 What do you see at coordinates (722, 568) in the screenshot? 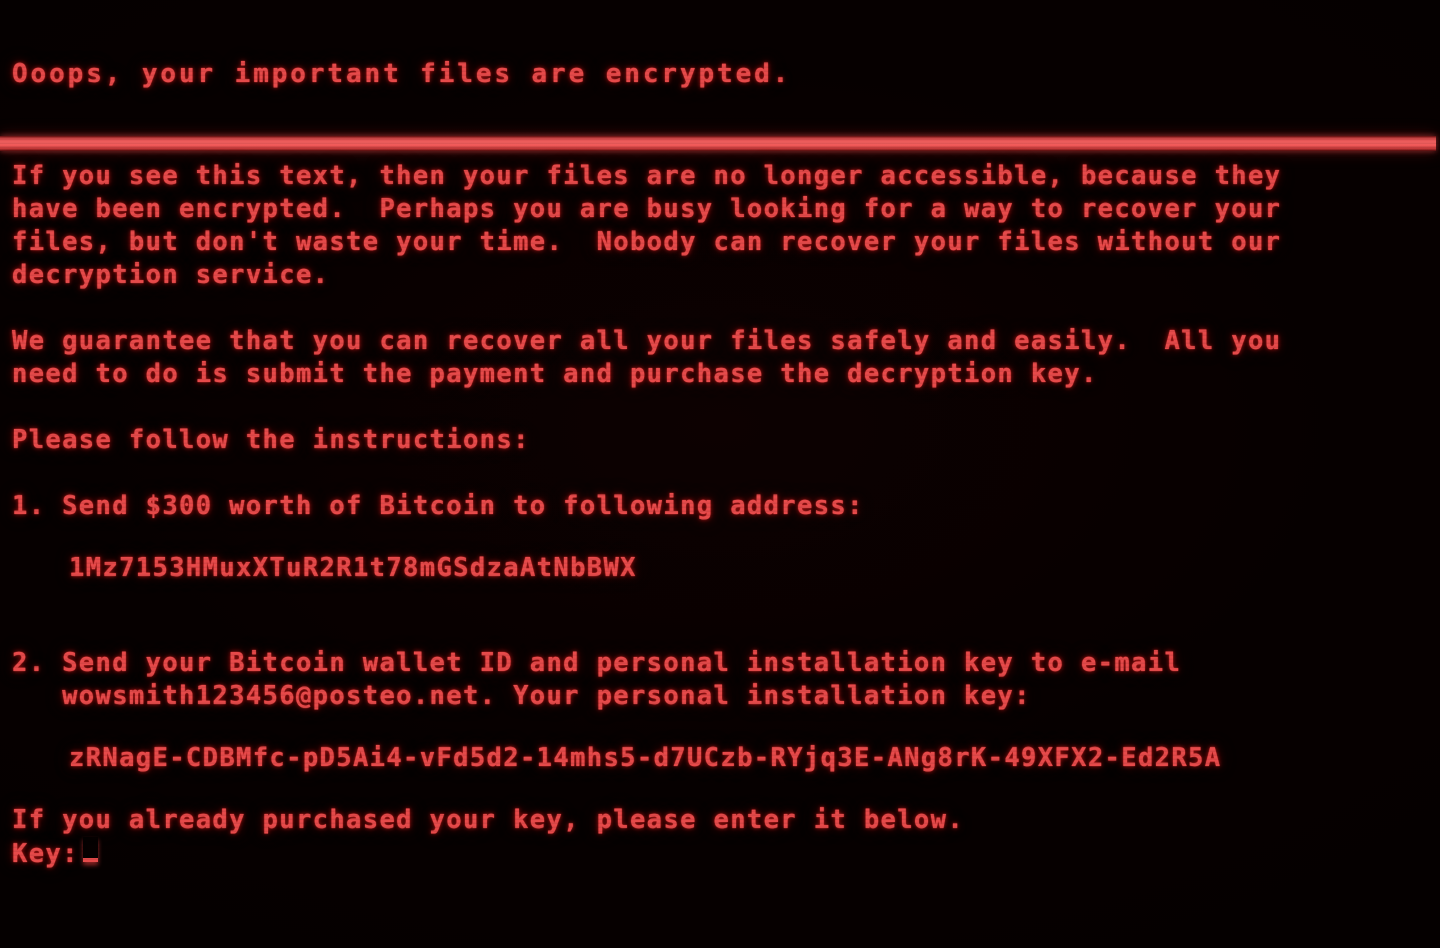
I see `bitcoin-address: 1Mz7153HMuxXTuR2R1t78mGSdzaAtNbBWX` at bounding box center [722, 568].